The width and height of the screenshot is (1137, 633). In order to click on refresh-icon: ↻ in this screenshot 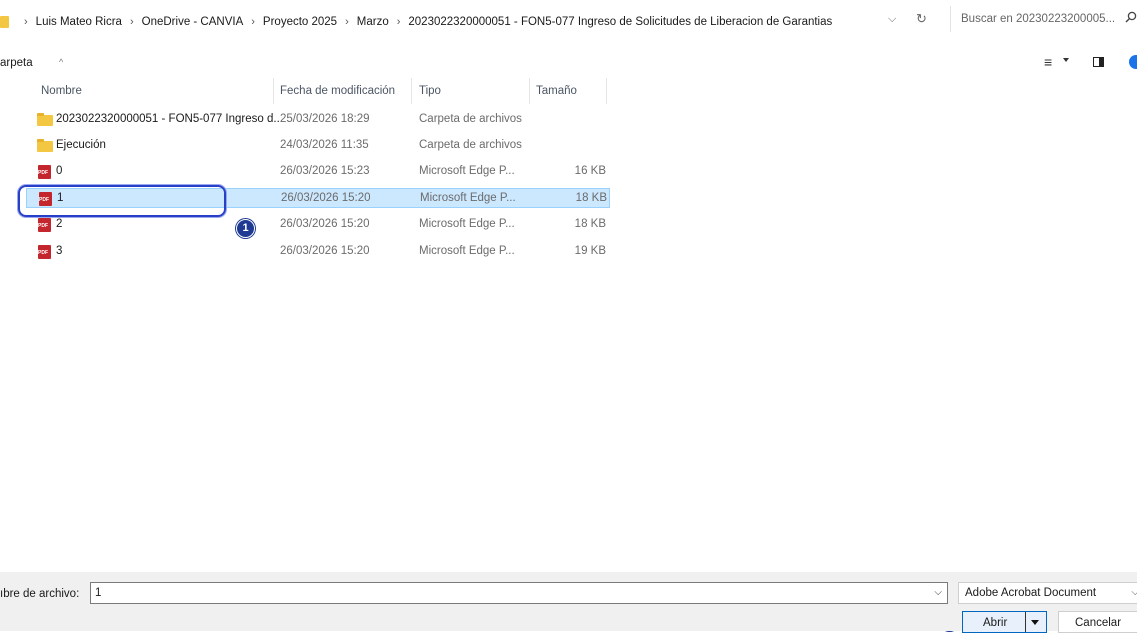, I will do `click(921, 19)`.